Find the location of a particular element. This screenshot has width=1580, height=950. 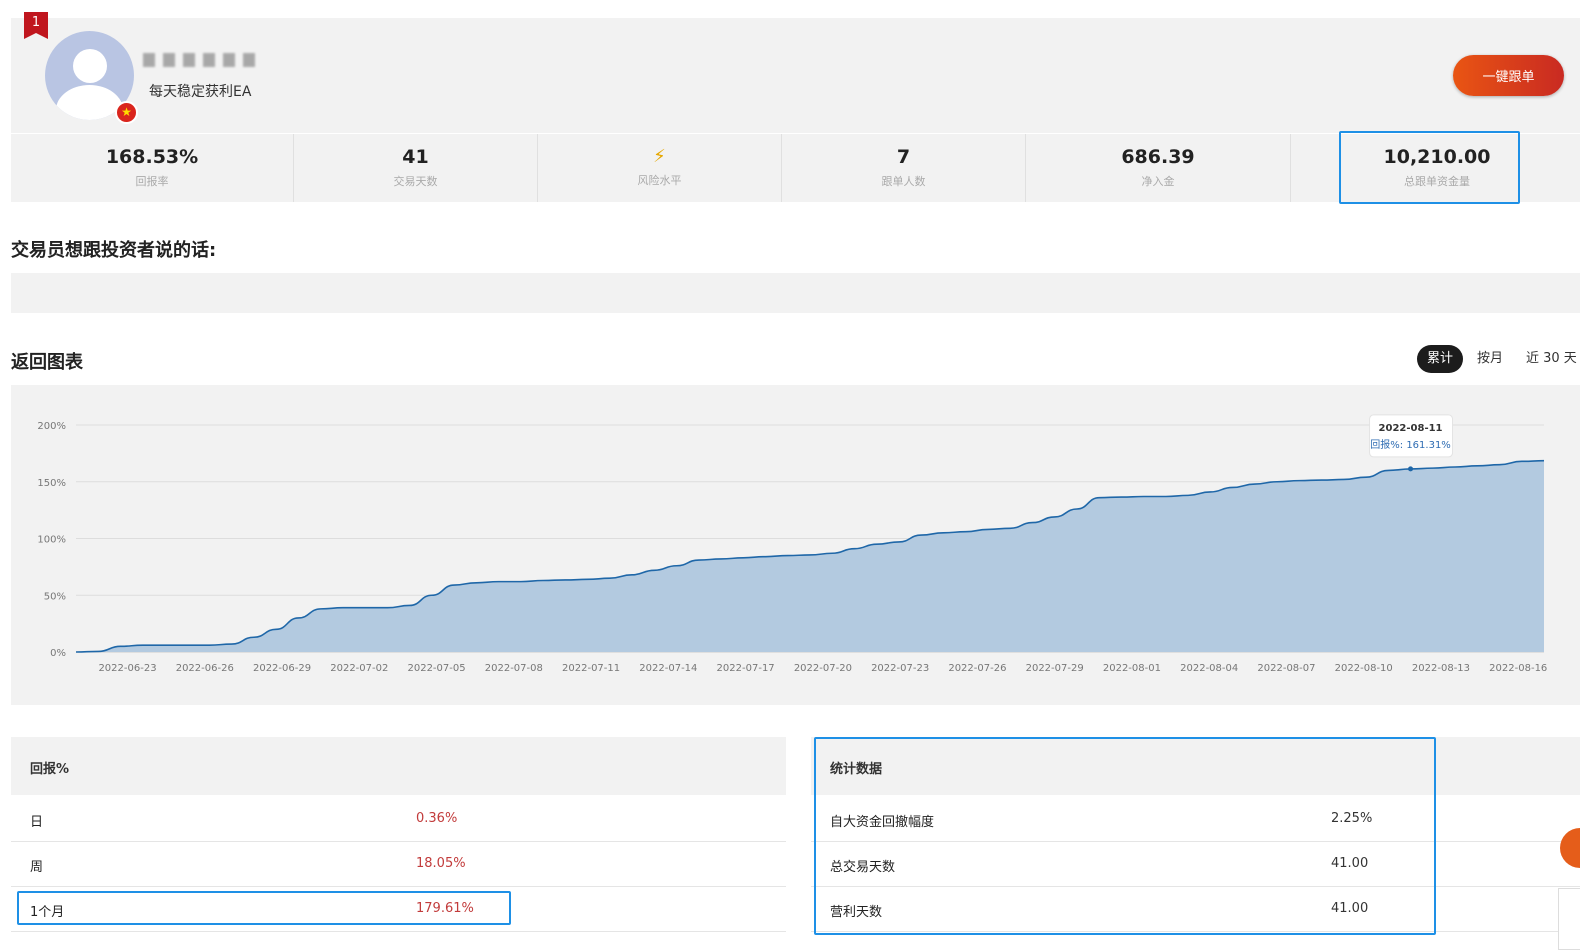

highlight-box-1-month is located at coordinates (264, 908).